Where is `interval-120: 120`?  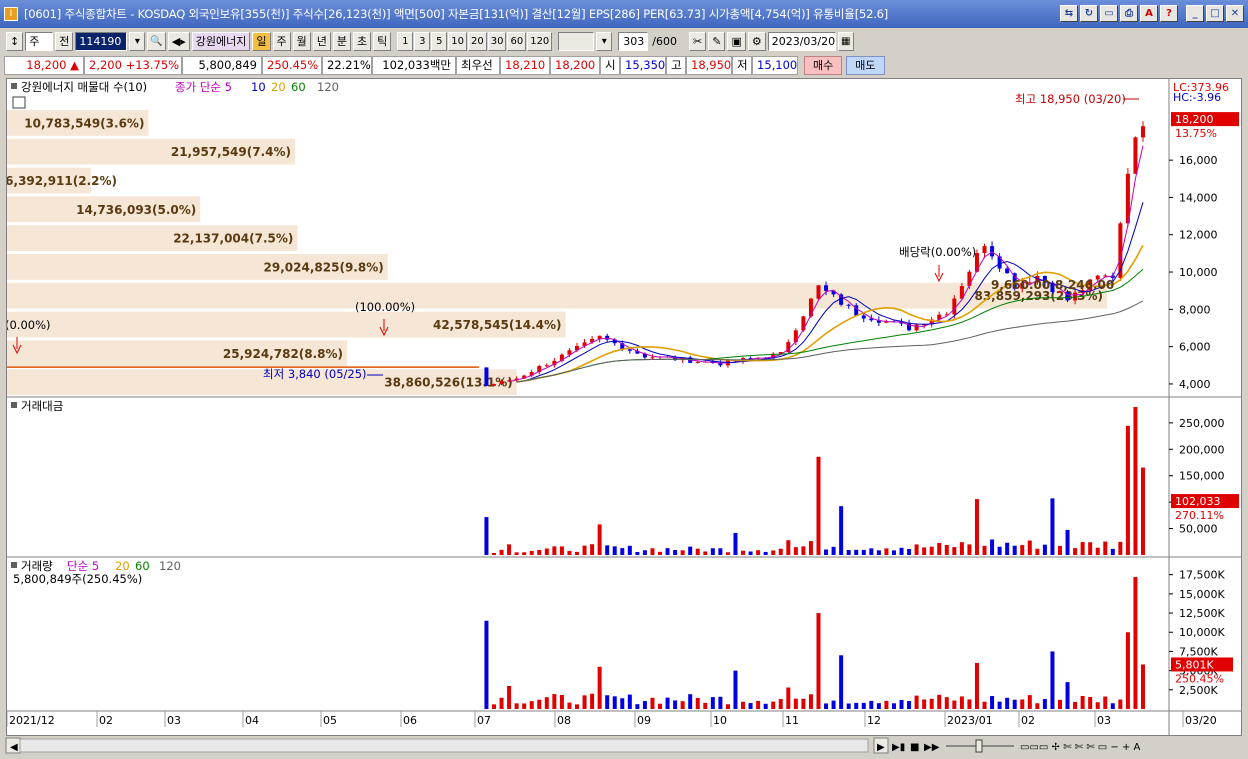 interval-120: 120 is located at coordinates (540, 41).